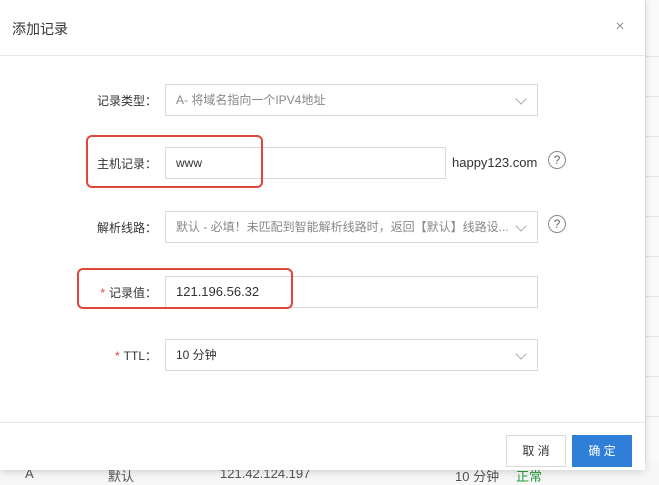  What do you see at coordinates (322, 28) in the screenshot?
I see `dialog-header: 添加记录 ×` at bounding box center [322, 28].